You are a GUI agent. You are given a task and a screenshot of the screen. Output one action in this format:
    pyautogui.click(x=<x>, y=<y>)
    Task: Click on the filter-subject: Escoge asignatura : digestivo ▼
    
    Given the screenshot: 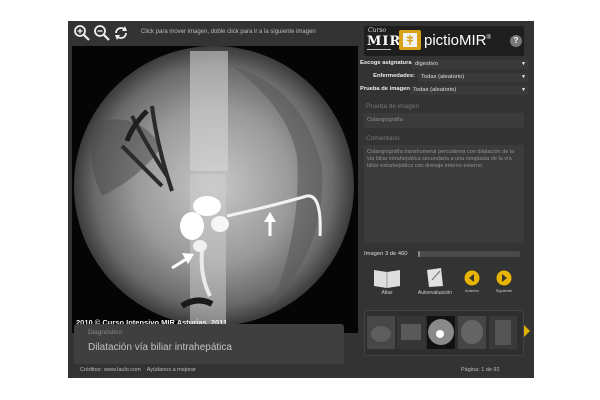 What is the action you would take?
    pyautogui.click(x=444, y=65)
    